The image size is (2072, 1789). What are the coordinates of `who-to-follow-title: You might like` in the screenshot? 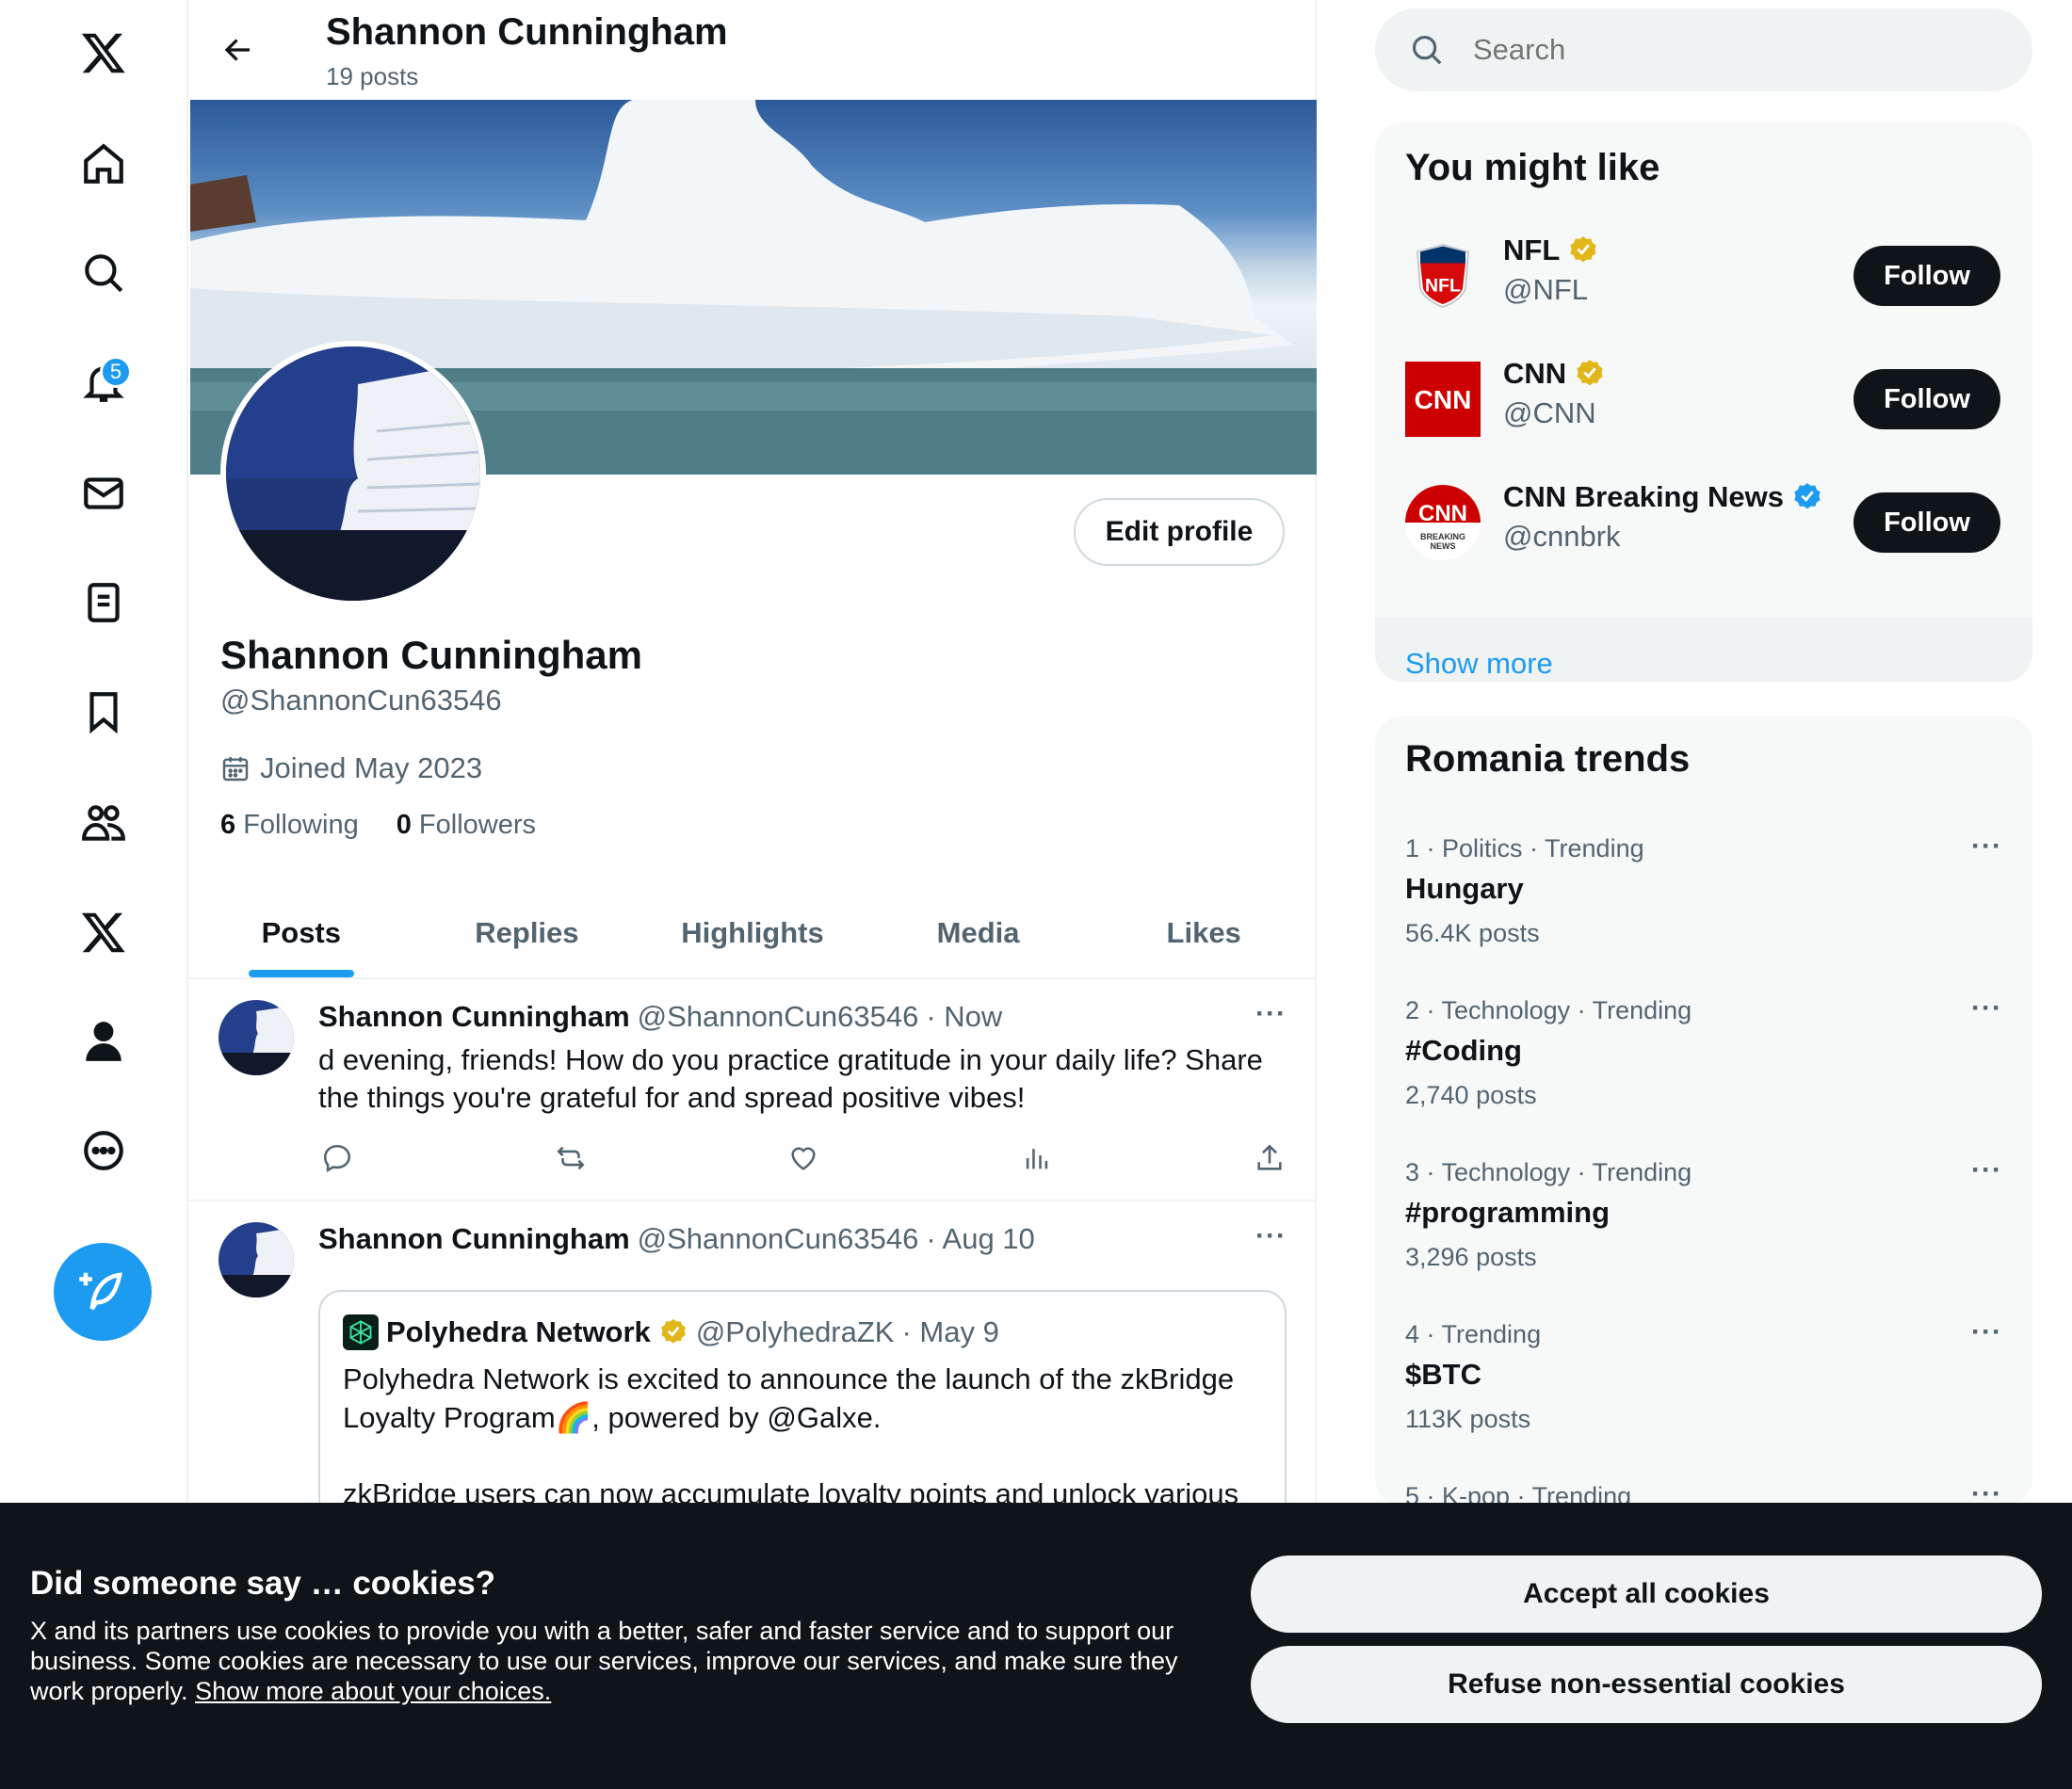 It's located at (1533, 167).